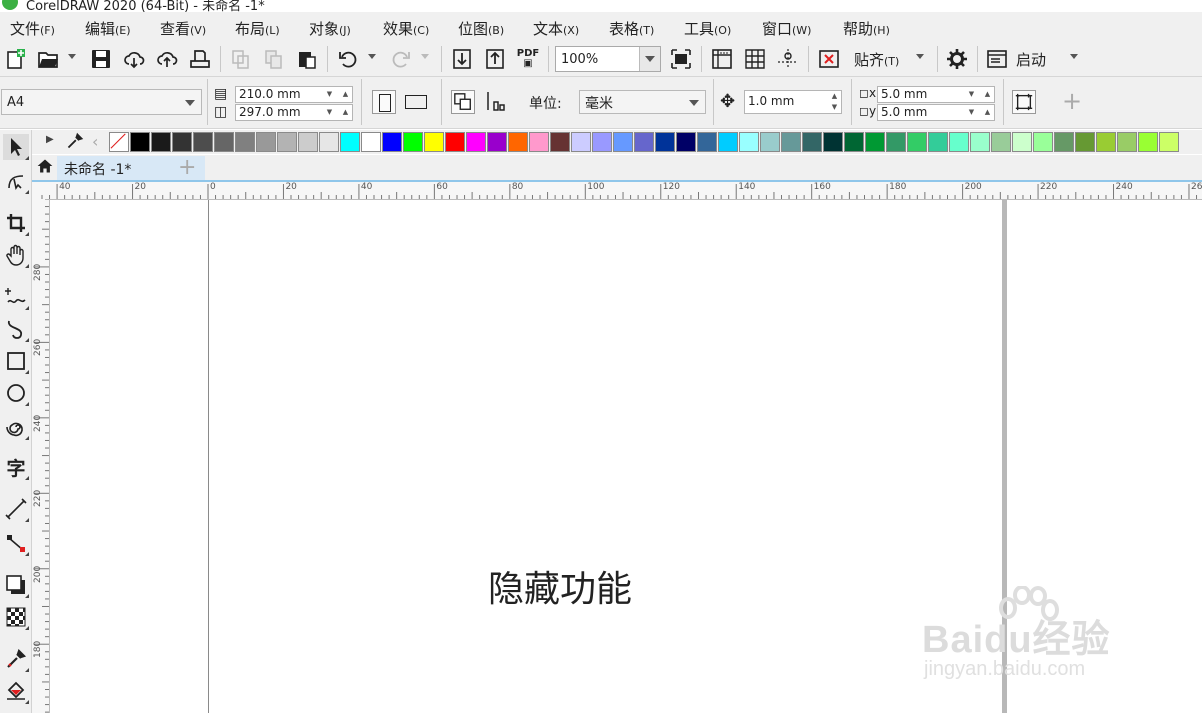 The image size is (1202, 713). I want to click on menu-effects: 效果(C), so click(406, 28).